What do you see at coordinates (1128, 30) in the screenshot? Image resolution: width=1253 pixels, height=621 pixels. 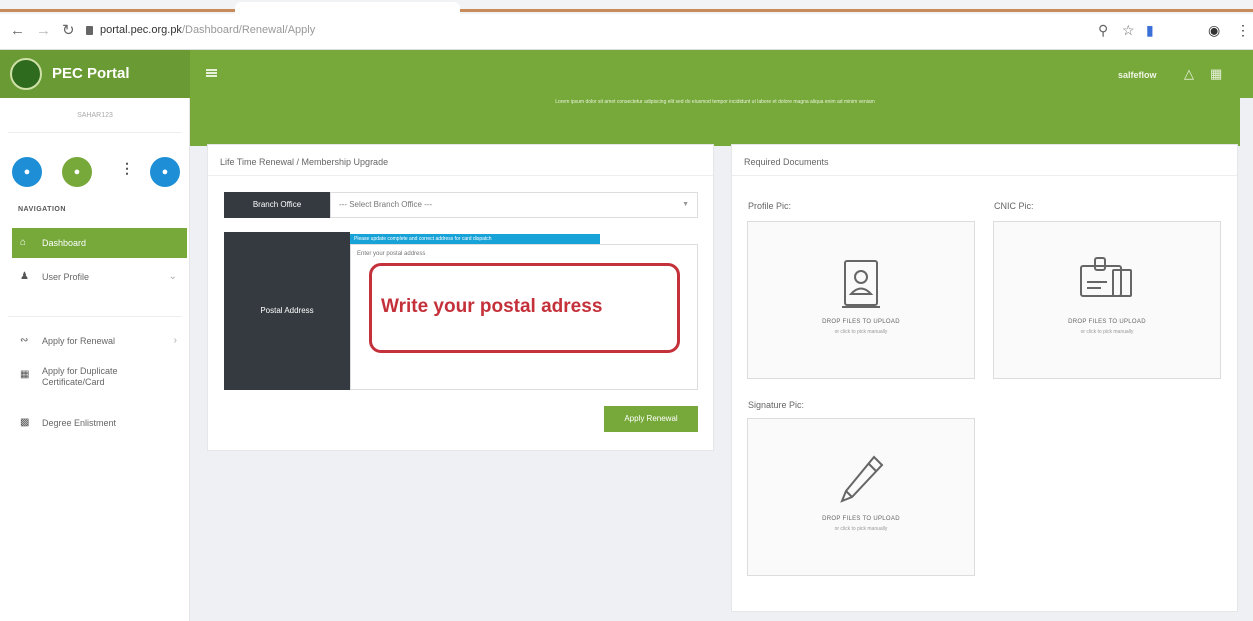 I see `star-icon: ☆` at bounding box center [1128, 30].